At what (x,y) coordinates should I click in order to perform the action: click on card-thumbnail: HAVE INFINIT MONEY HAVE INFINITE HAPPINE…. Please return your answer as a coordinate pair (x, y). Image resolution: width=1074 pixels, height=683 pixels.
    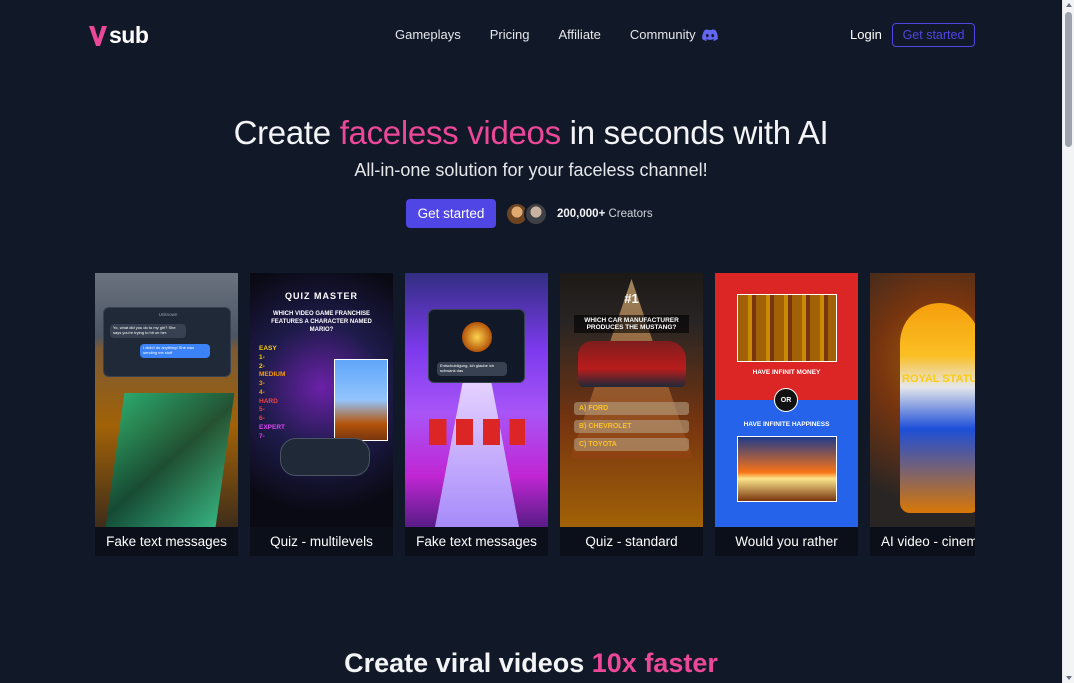
    Looking at the image, I should click on (786, 400).